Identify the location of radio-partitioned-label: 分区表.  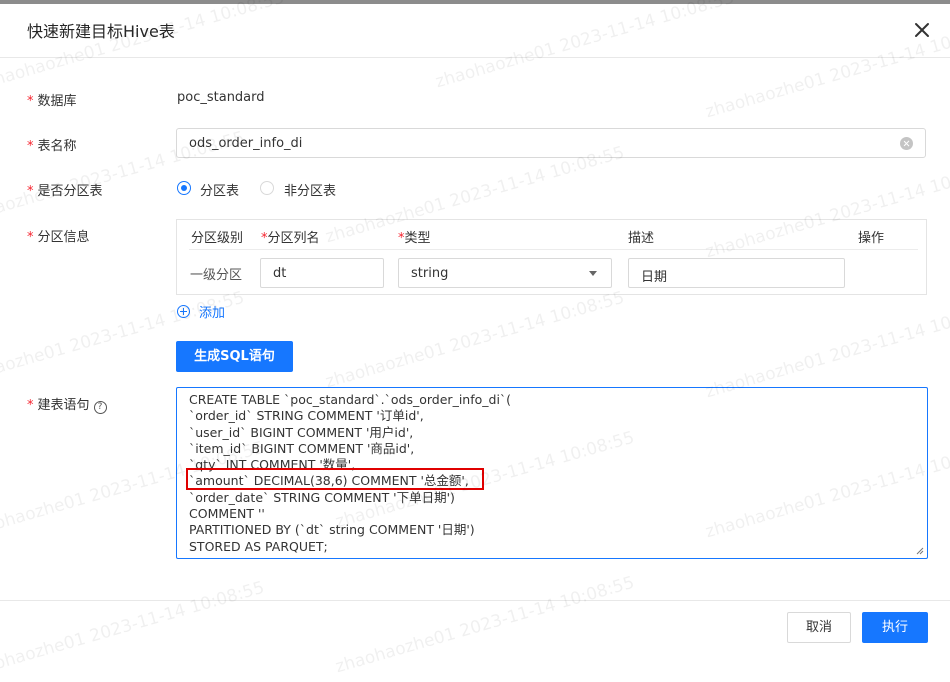
(219, 189).